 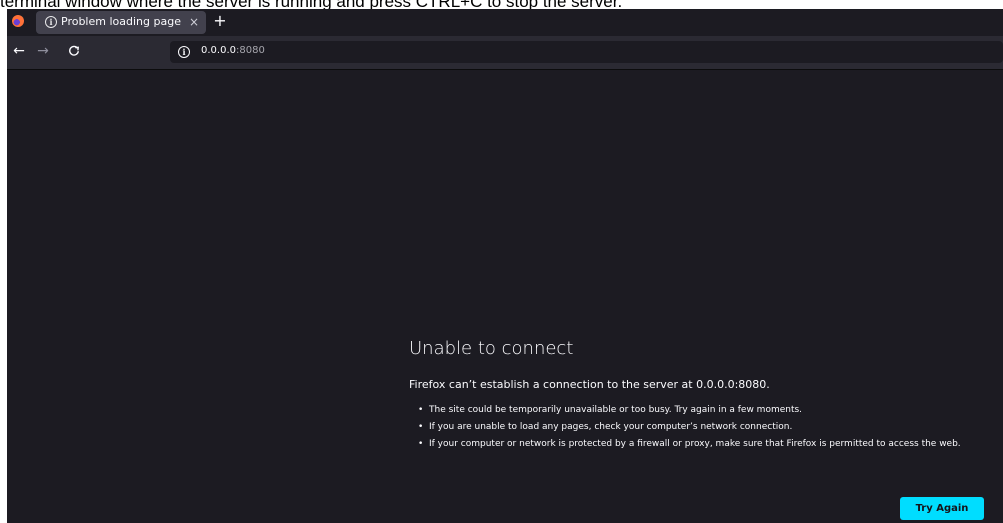 I want to click on url-bar: i 0.0.0.0:8080, so click(x=586, y=52).